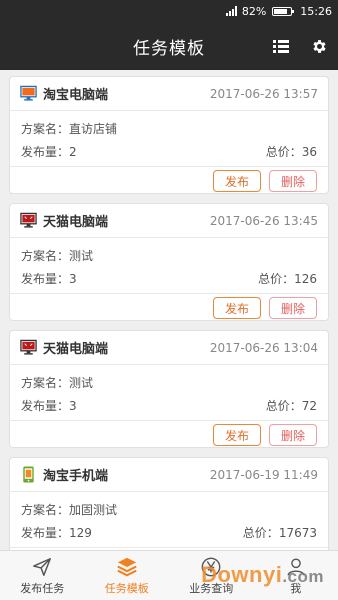 Image resolution: width=338 pixels, height=600 pixels. I want to click on watermark-logo: Downyi.com, so click(262, 574).